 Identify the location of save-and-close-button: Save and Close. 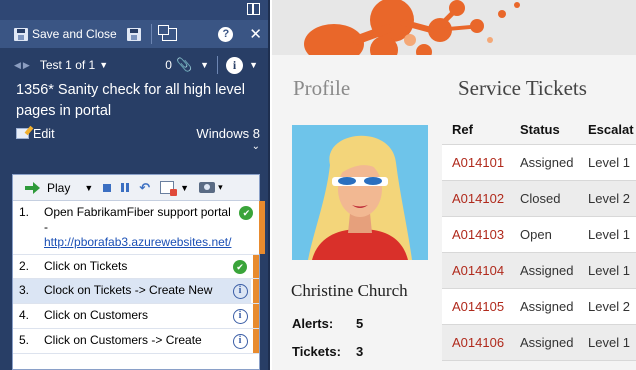
(65, 34).